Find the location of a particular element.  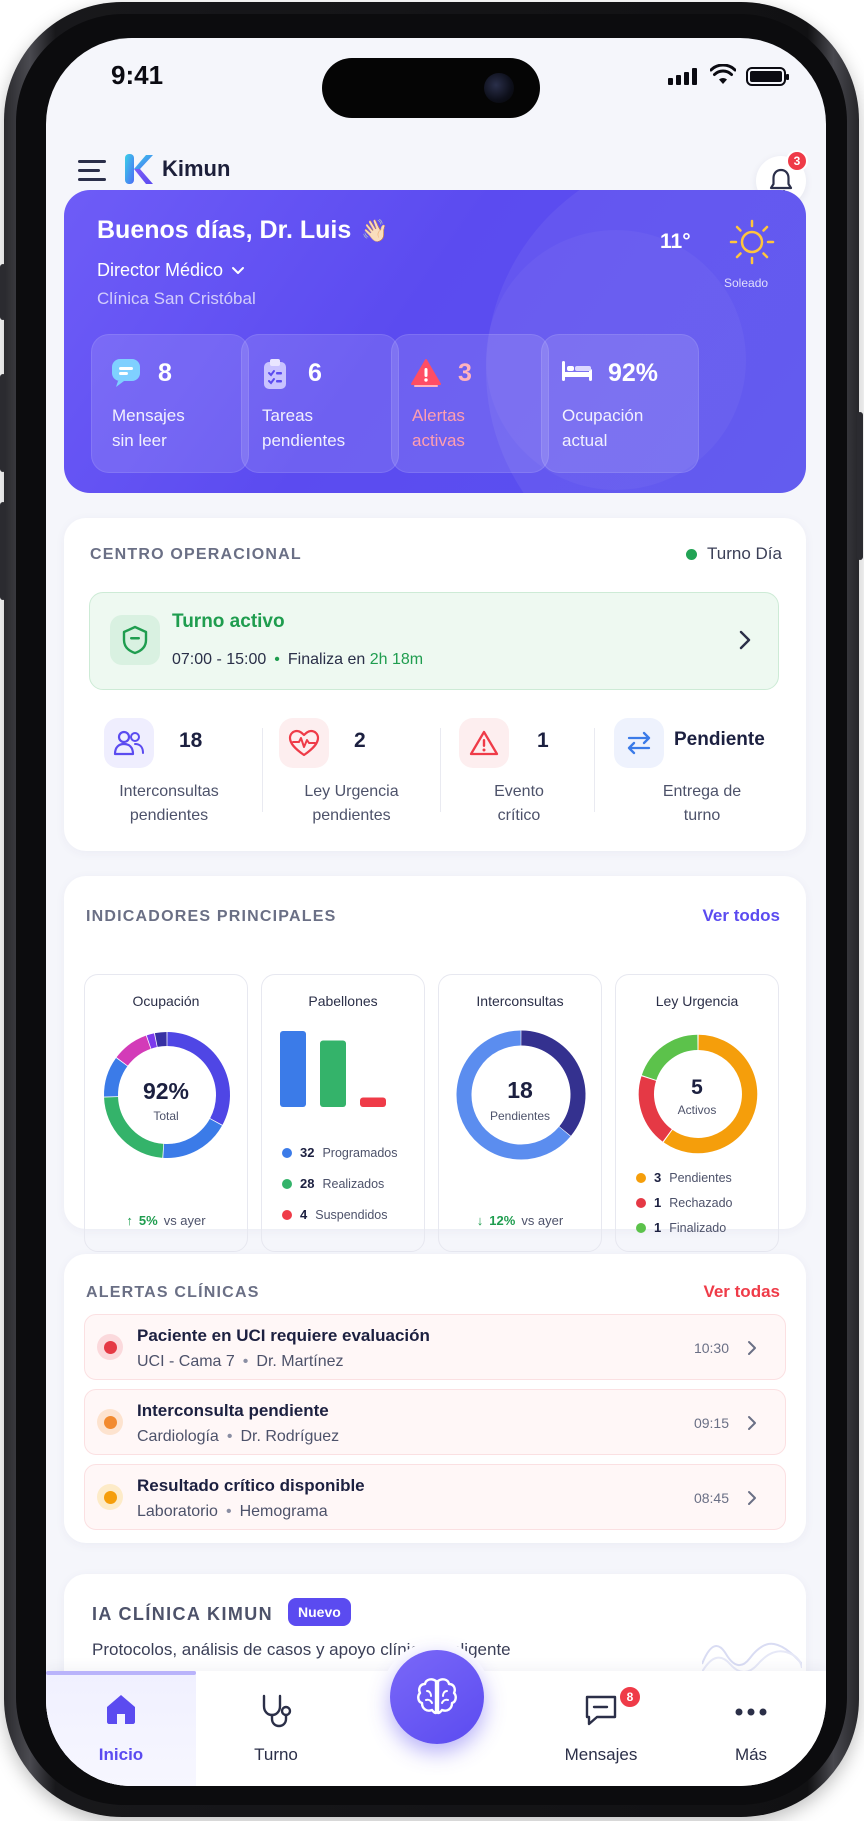

alert-subtitle: Laboratorio • Hemograma is located at coordinates (232, 1512).